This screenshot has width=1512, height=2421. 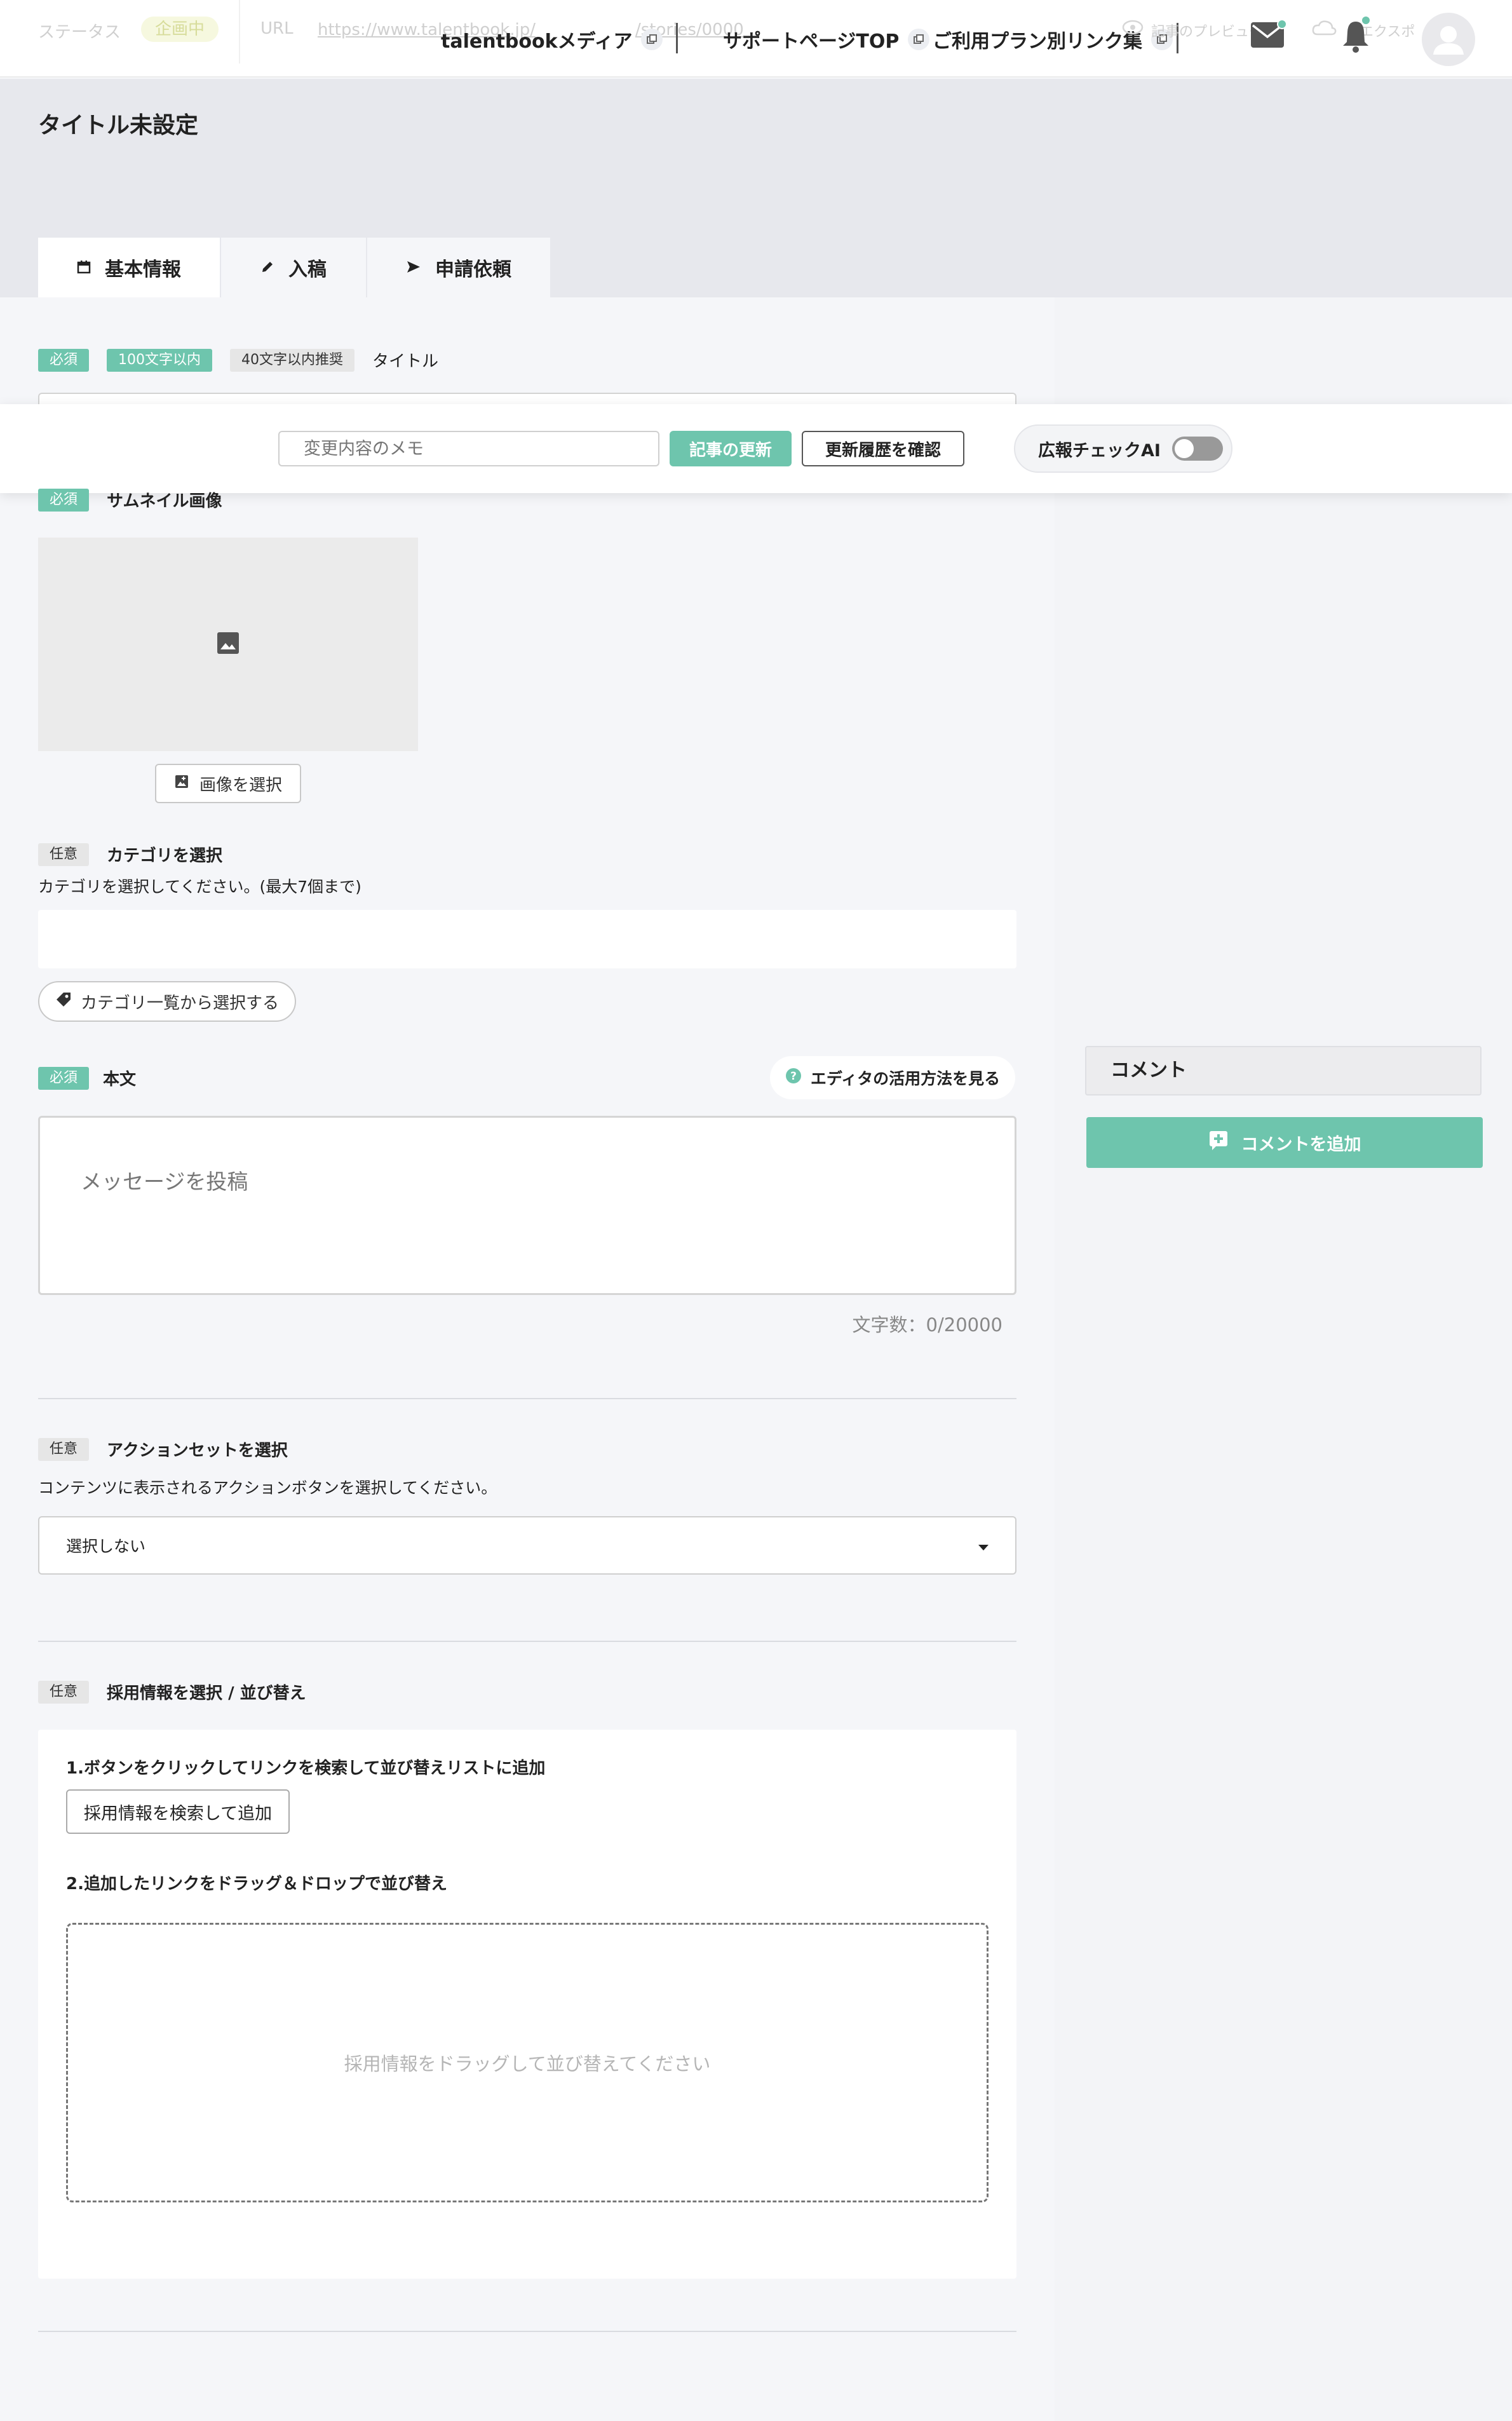 What do you see at coordinates (179, 1003) in the screenshot?
I see `category-list-label: カテゴリ一覧から選択する` at bounding box center [179, 1003].